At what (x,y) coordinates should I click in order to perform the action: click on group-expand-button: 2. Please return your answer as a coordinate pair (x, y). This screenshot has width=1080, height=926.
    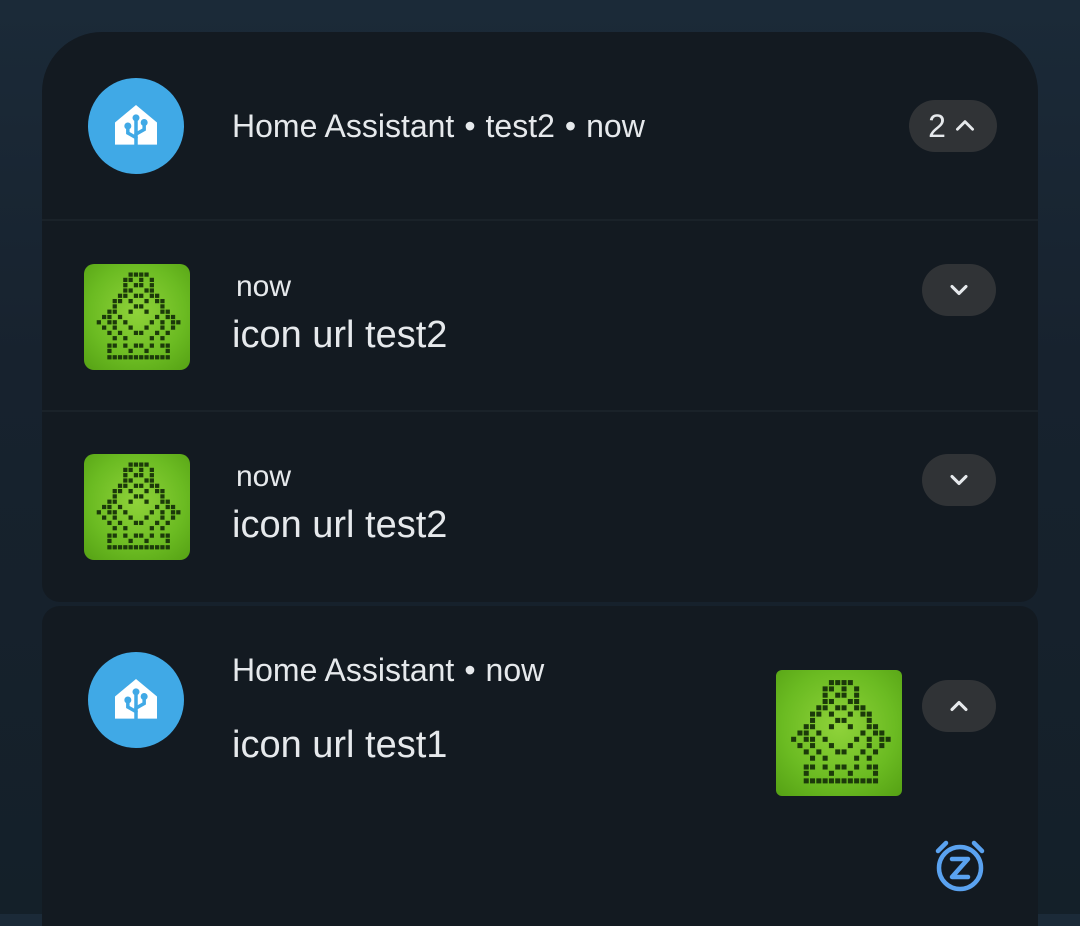
    Looking at the image, I should click on (953, 126).